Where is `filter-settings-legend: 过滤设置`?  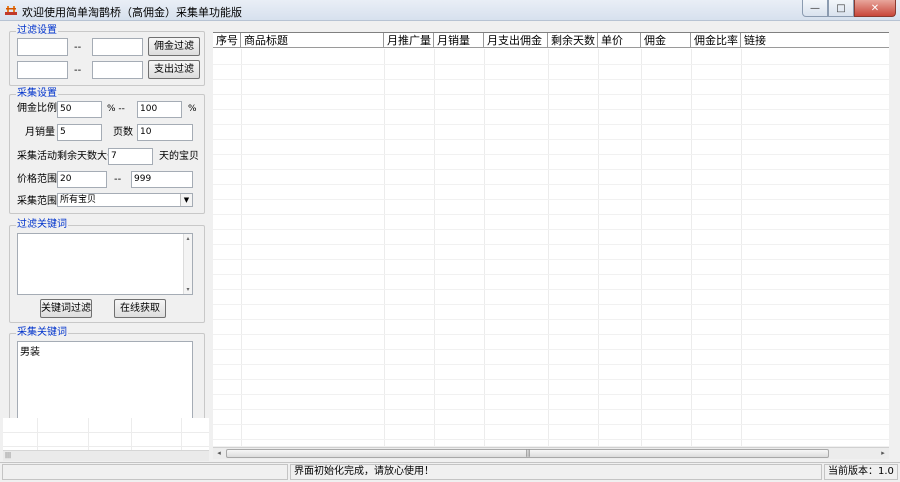 filter-settings-legend: 过滤设置 is located at coordinates (37, 31).